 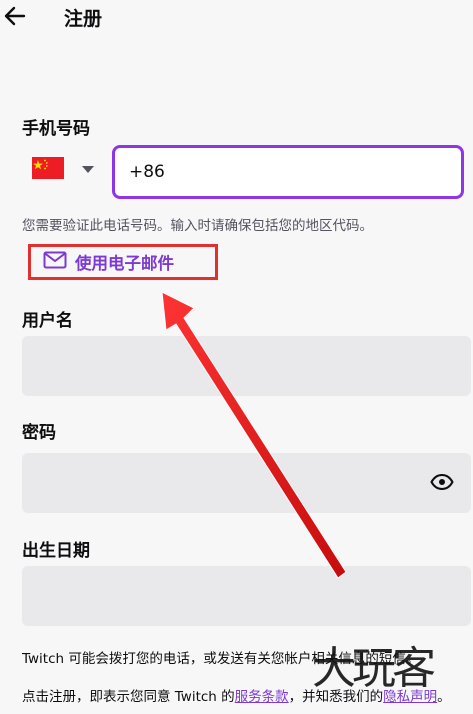 What do you see at coordinates (39, 433) in the screenshot?
I see `password-label: 密码` at bounding box center [39, 433].